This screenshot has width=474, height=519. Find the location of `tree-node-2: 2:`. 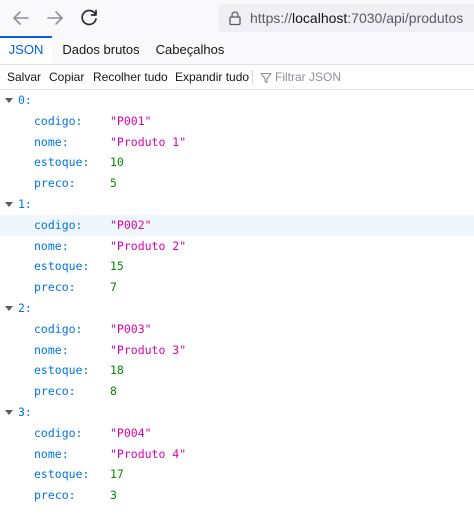

tree-node-2: 2: is located at coordinates (237, 308).